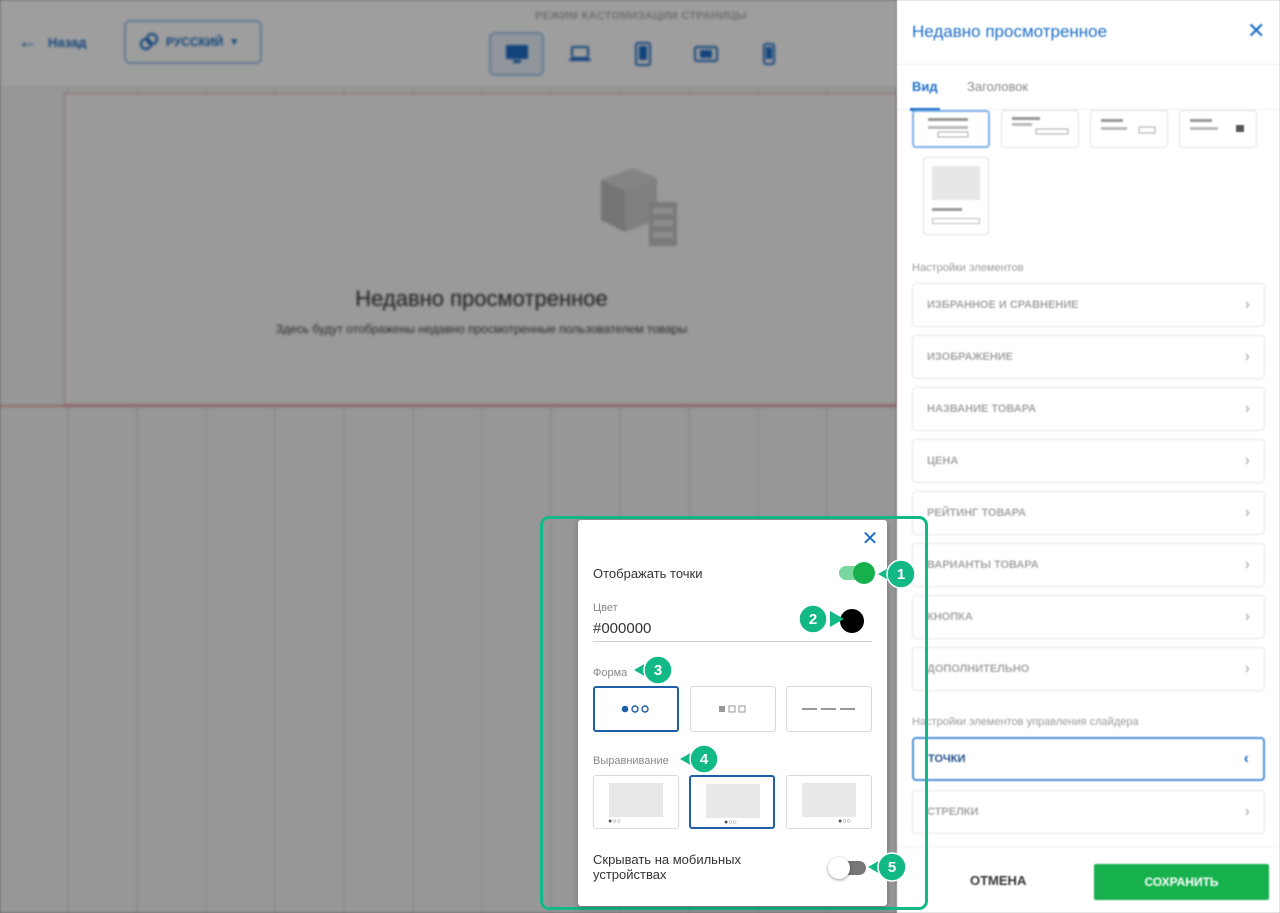 The image size is (1280, 913). What do you see at coordinates (998, 880) in the screenshot?
I see `cancel-button: ОТМЕНА` at bounding box center [998, 880].